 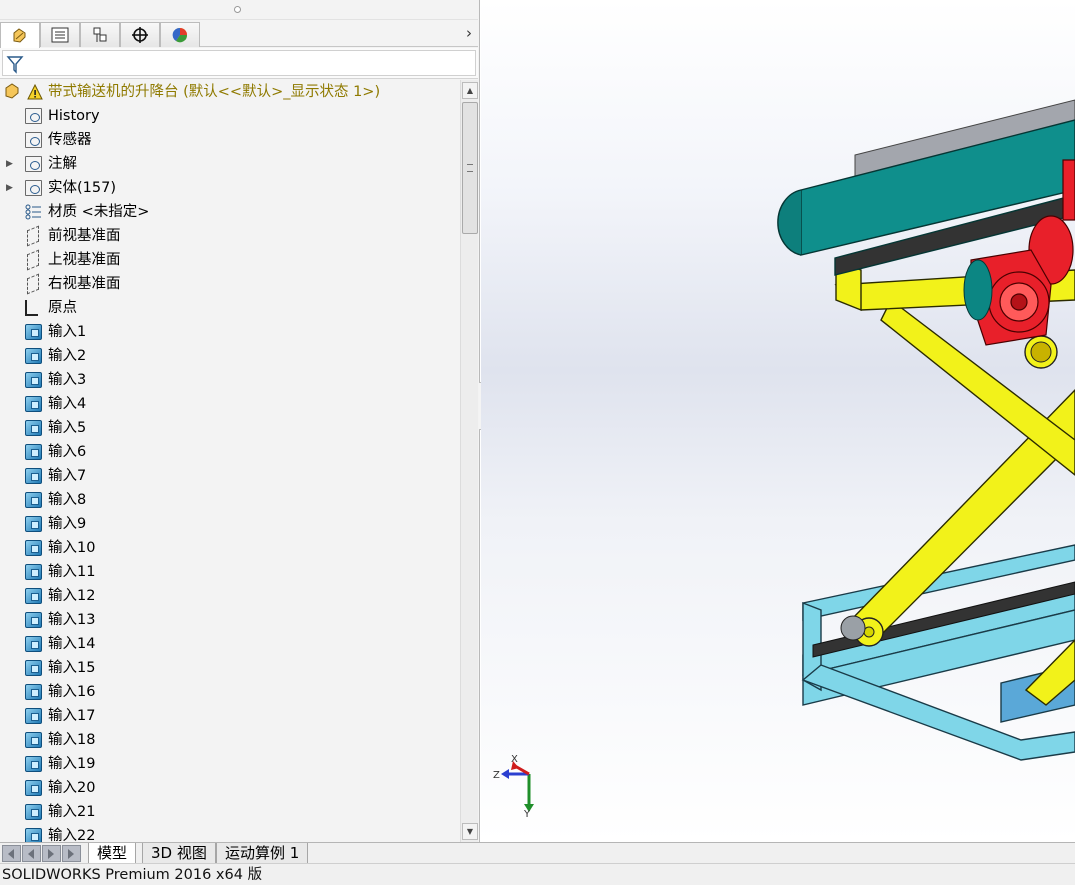 What do you see at coordinates (230, 308) in the screenshot?
I see `tree-item: 原点` at bounding box center [230, 308].